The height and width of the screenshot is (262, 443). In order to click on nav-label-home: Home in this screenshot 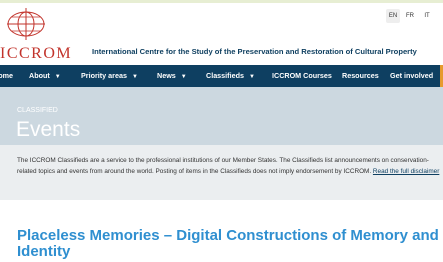, I will do `click(6, 75)`.